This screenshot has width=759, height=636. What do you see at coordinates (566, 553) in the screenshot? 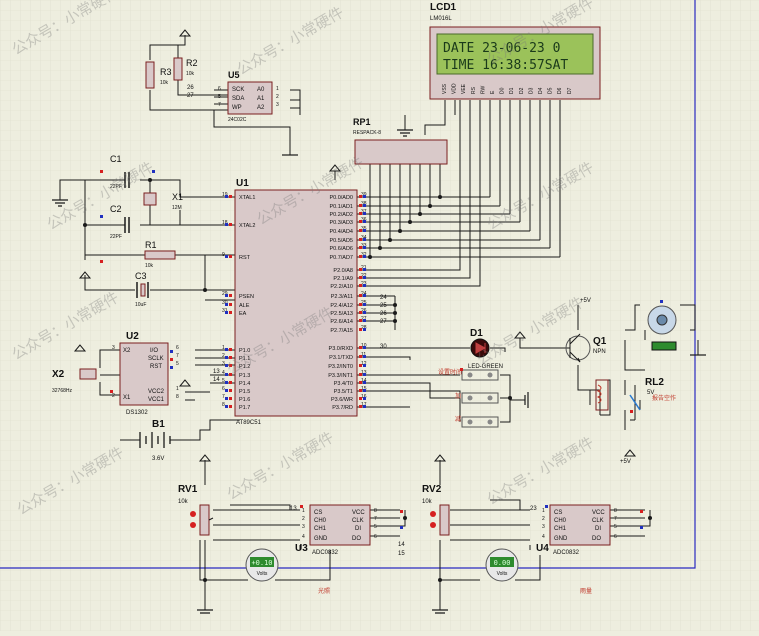
I see `u4-model: ADC0832` at bounding box center [566, 553].